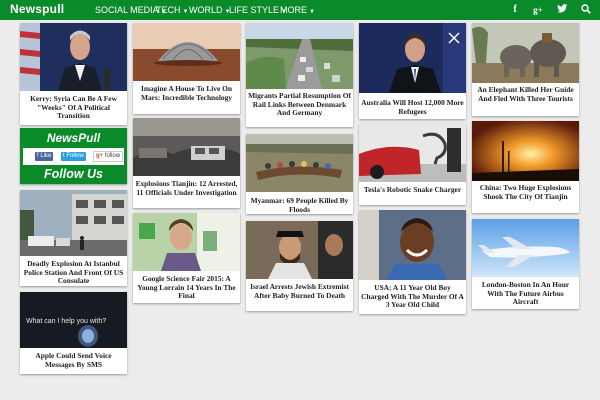  I want to click on article-card: Australia Will Host 12,000 More Refugees, so click(412, 71).